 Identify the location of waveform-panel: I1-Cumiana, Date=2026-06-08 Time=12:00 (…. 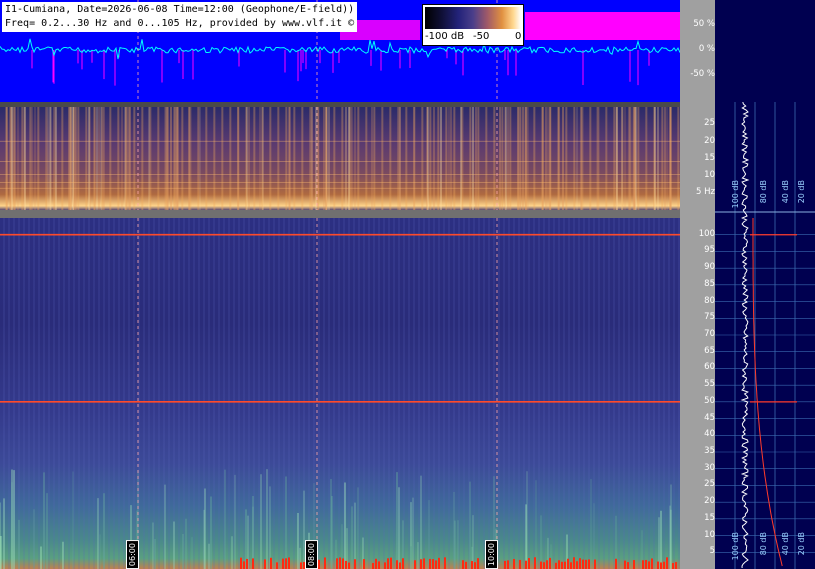
(340, 51).